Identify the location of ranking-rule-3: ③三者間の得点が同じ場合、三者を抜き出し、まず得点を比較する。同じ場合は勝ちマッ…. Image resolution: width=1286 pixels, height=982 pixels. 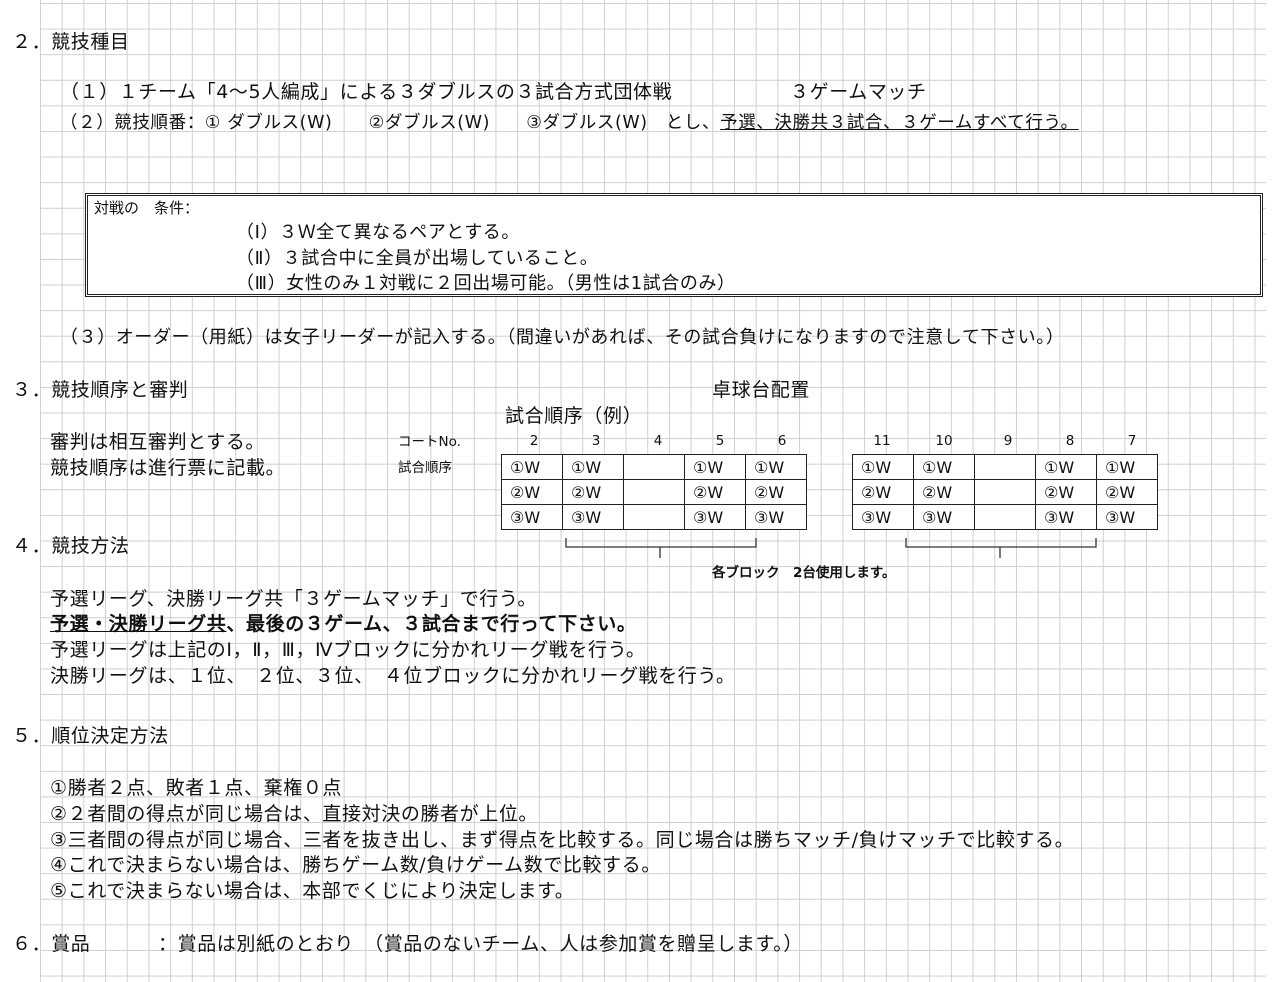
(562, 840).